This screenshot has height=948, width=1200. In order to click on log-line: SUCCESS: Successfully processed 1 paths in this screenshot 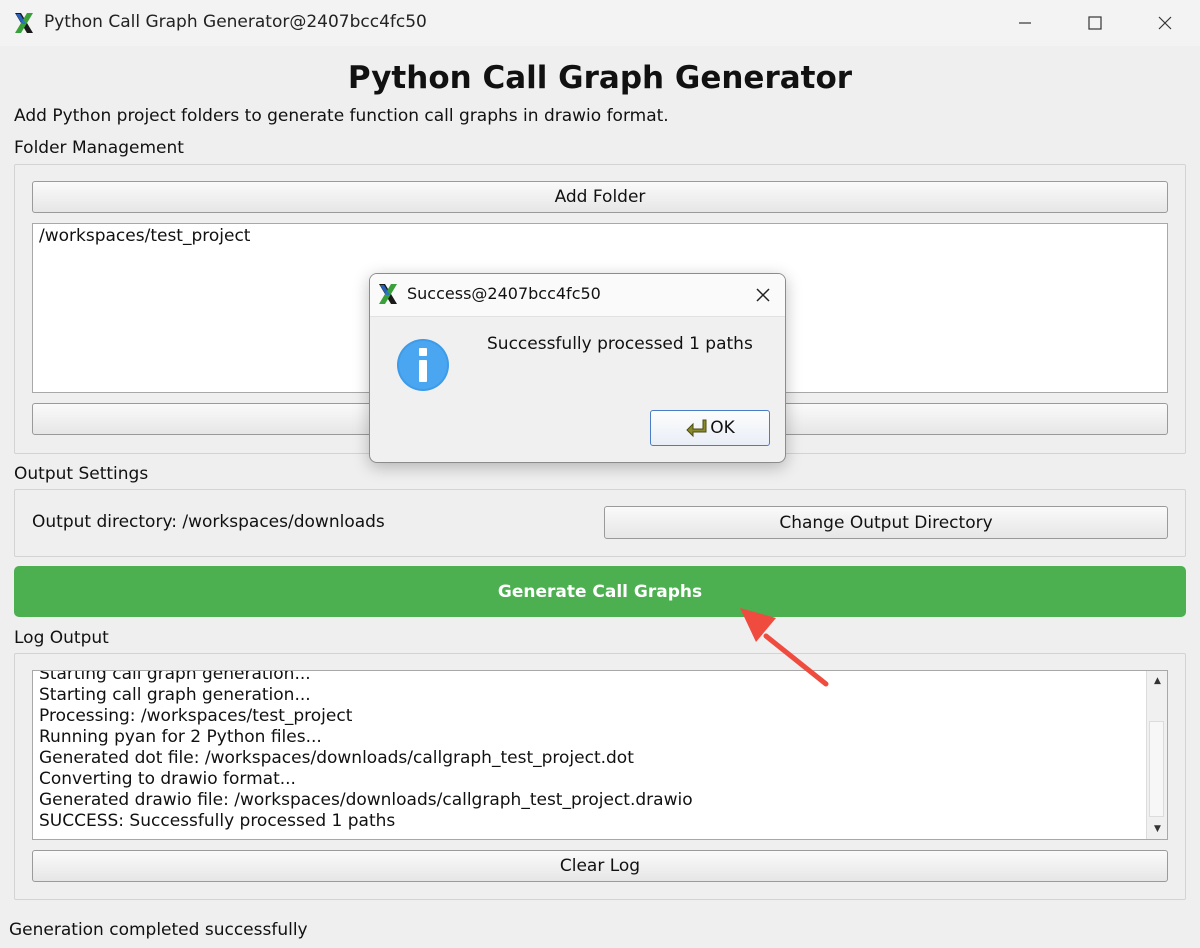, I will do `click(217, 821)`.